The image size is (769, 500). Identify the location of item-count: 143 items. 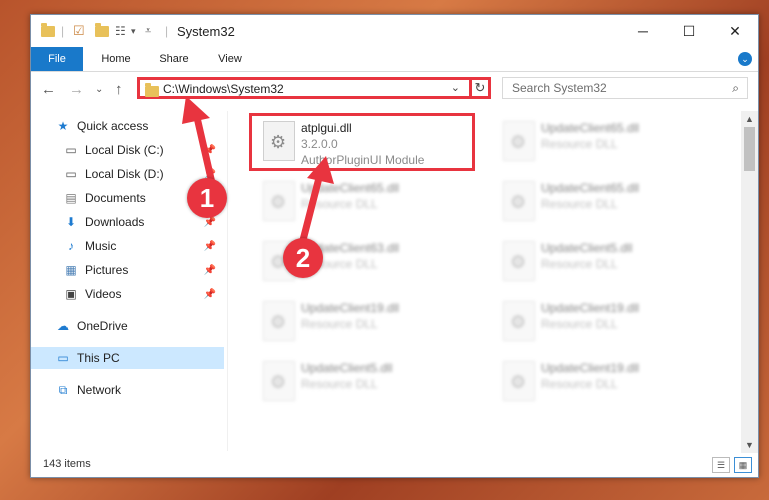
(67, 464).